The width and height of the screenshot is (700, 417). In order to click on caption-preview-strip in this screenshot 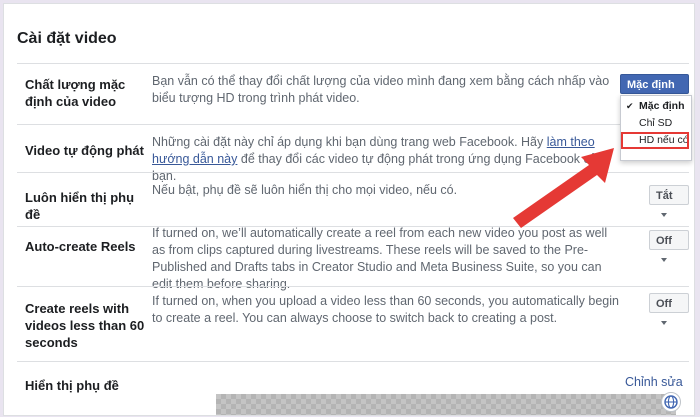, I will do `click(446, 404)`.